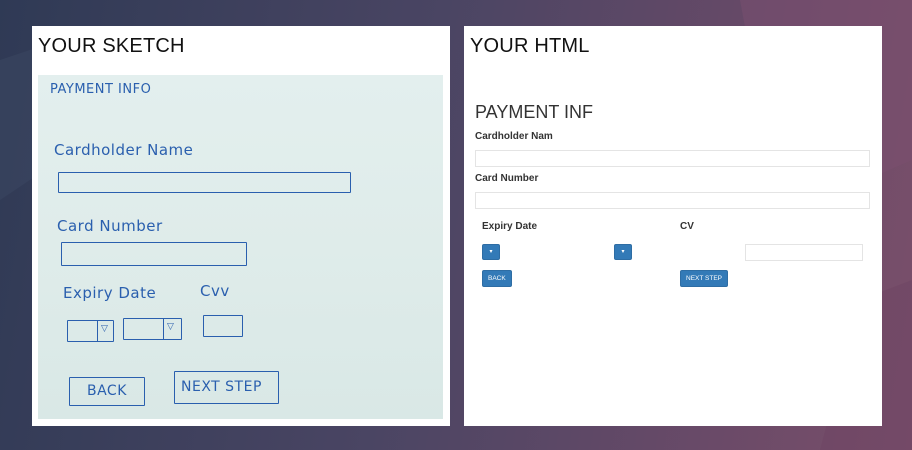 The image size is (912, 450). Describe the element at coordinates (687, 226) in the screenshot. I see `cvv-label: CV` at that location.